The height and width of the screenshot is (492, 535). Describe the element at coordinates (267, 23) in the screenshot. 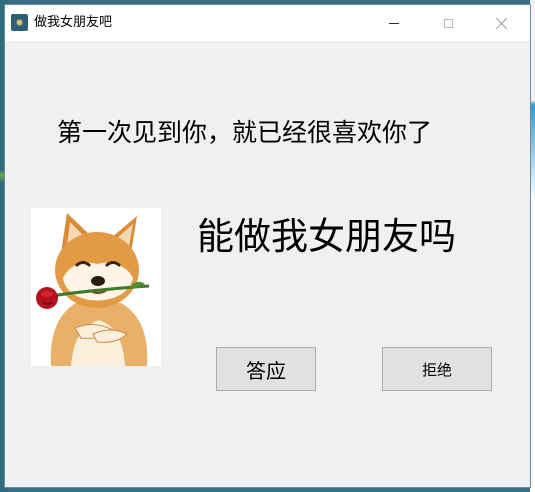

I see `title-bar: 做我女朋友吧` at that location.